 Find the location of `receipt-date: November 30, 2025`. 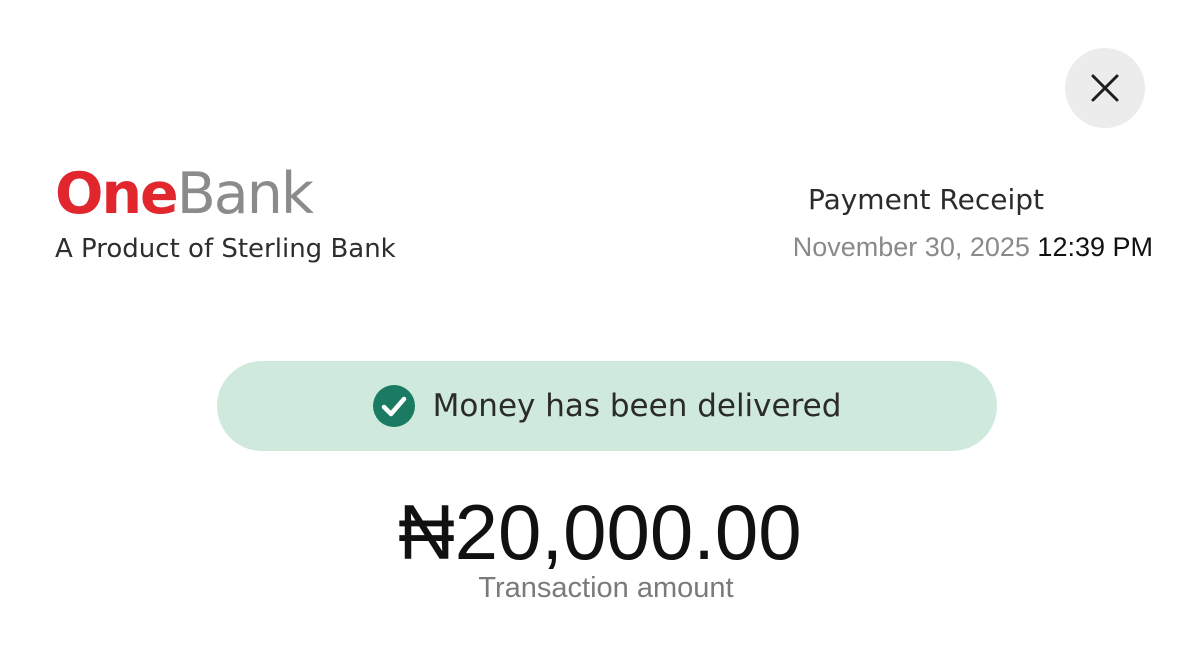

receipt-date: November 30, 2025 is located at coordinates (911, 247).